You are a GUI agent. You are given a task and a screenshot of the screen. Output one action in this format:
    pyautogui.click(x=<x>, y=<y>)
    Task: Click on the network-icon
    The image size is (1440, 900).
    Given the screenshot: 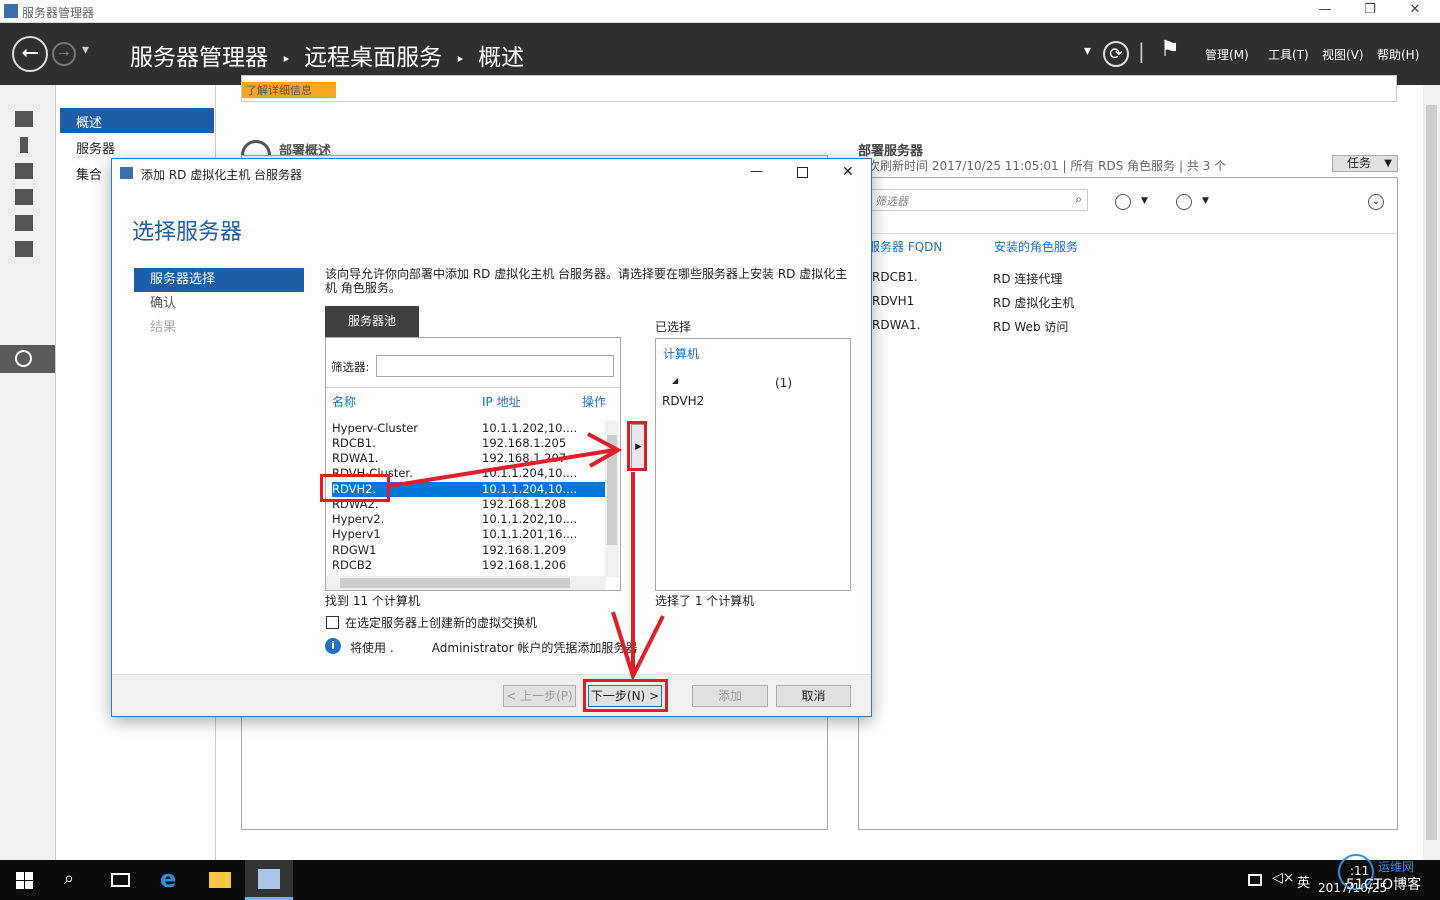 What is the action you would take?
    pyautogui.click(x=1255, y=880)
    